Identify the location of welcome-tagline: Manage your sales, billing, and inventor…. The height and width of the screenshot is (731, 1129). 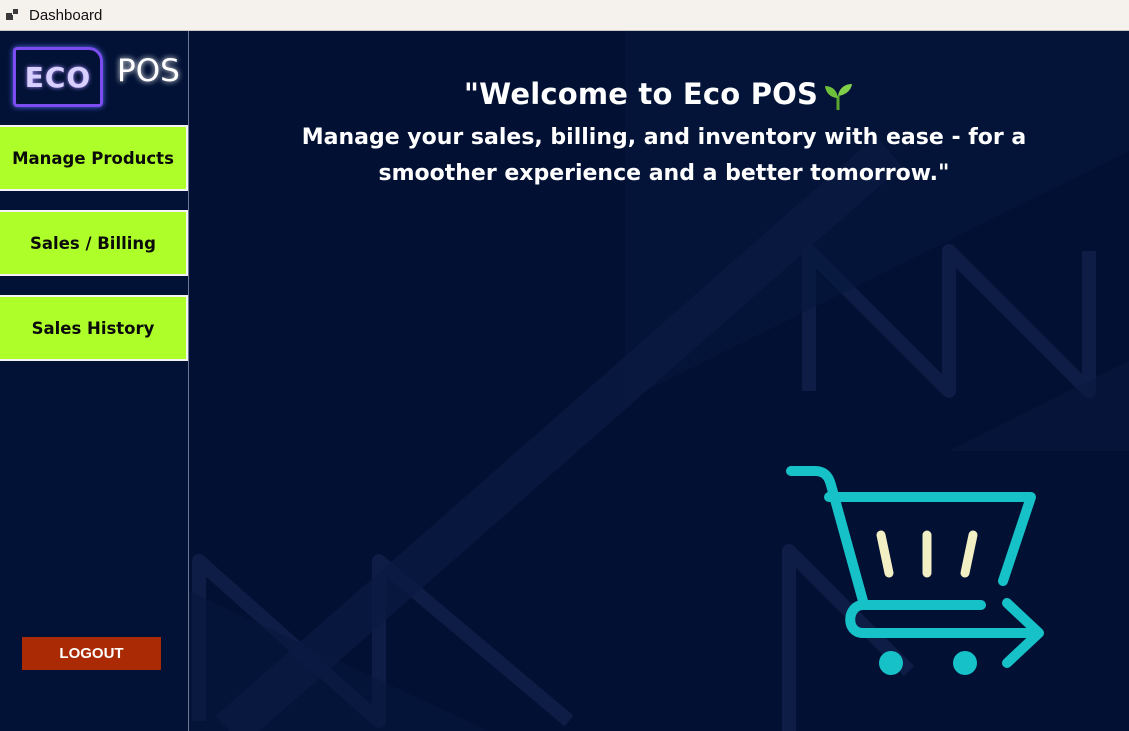
(664, 155).